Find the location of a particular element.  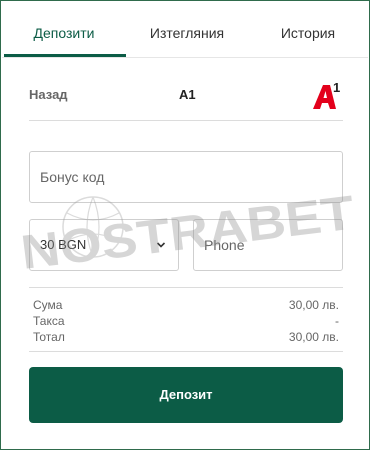

amount-select: 30 BGN is located at coordinates (104, 245).